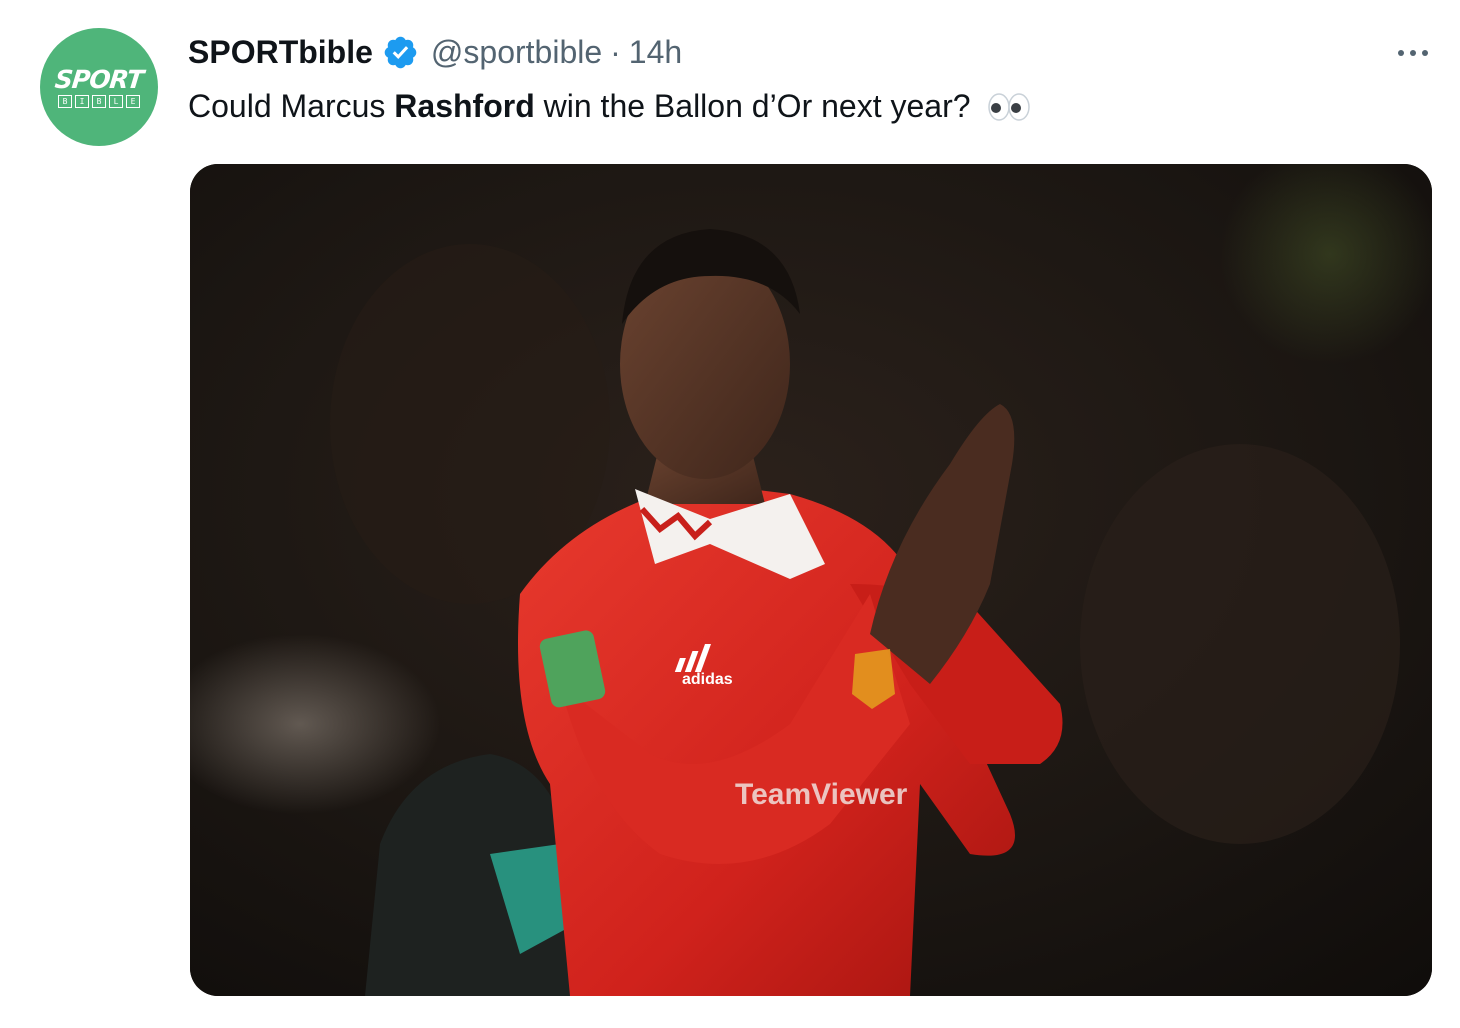 Image resolution: width=1460 pixels, height=1028 pixels. I want to click on avatar-sub-letter: L, so click(116, 101).